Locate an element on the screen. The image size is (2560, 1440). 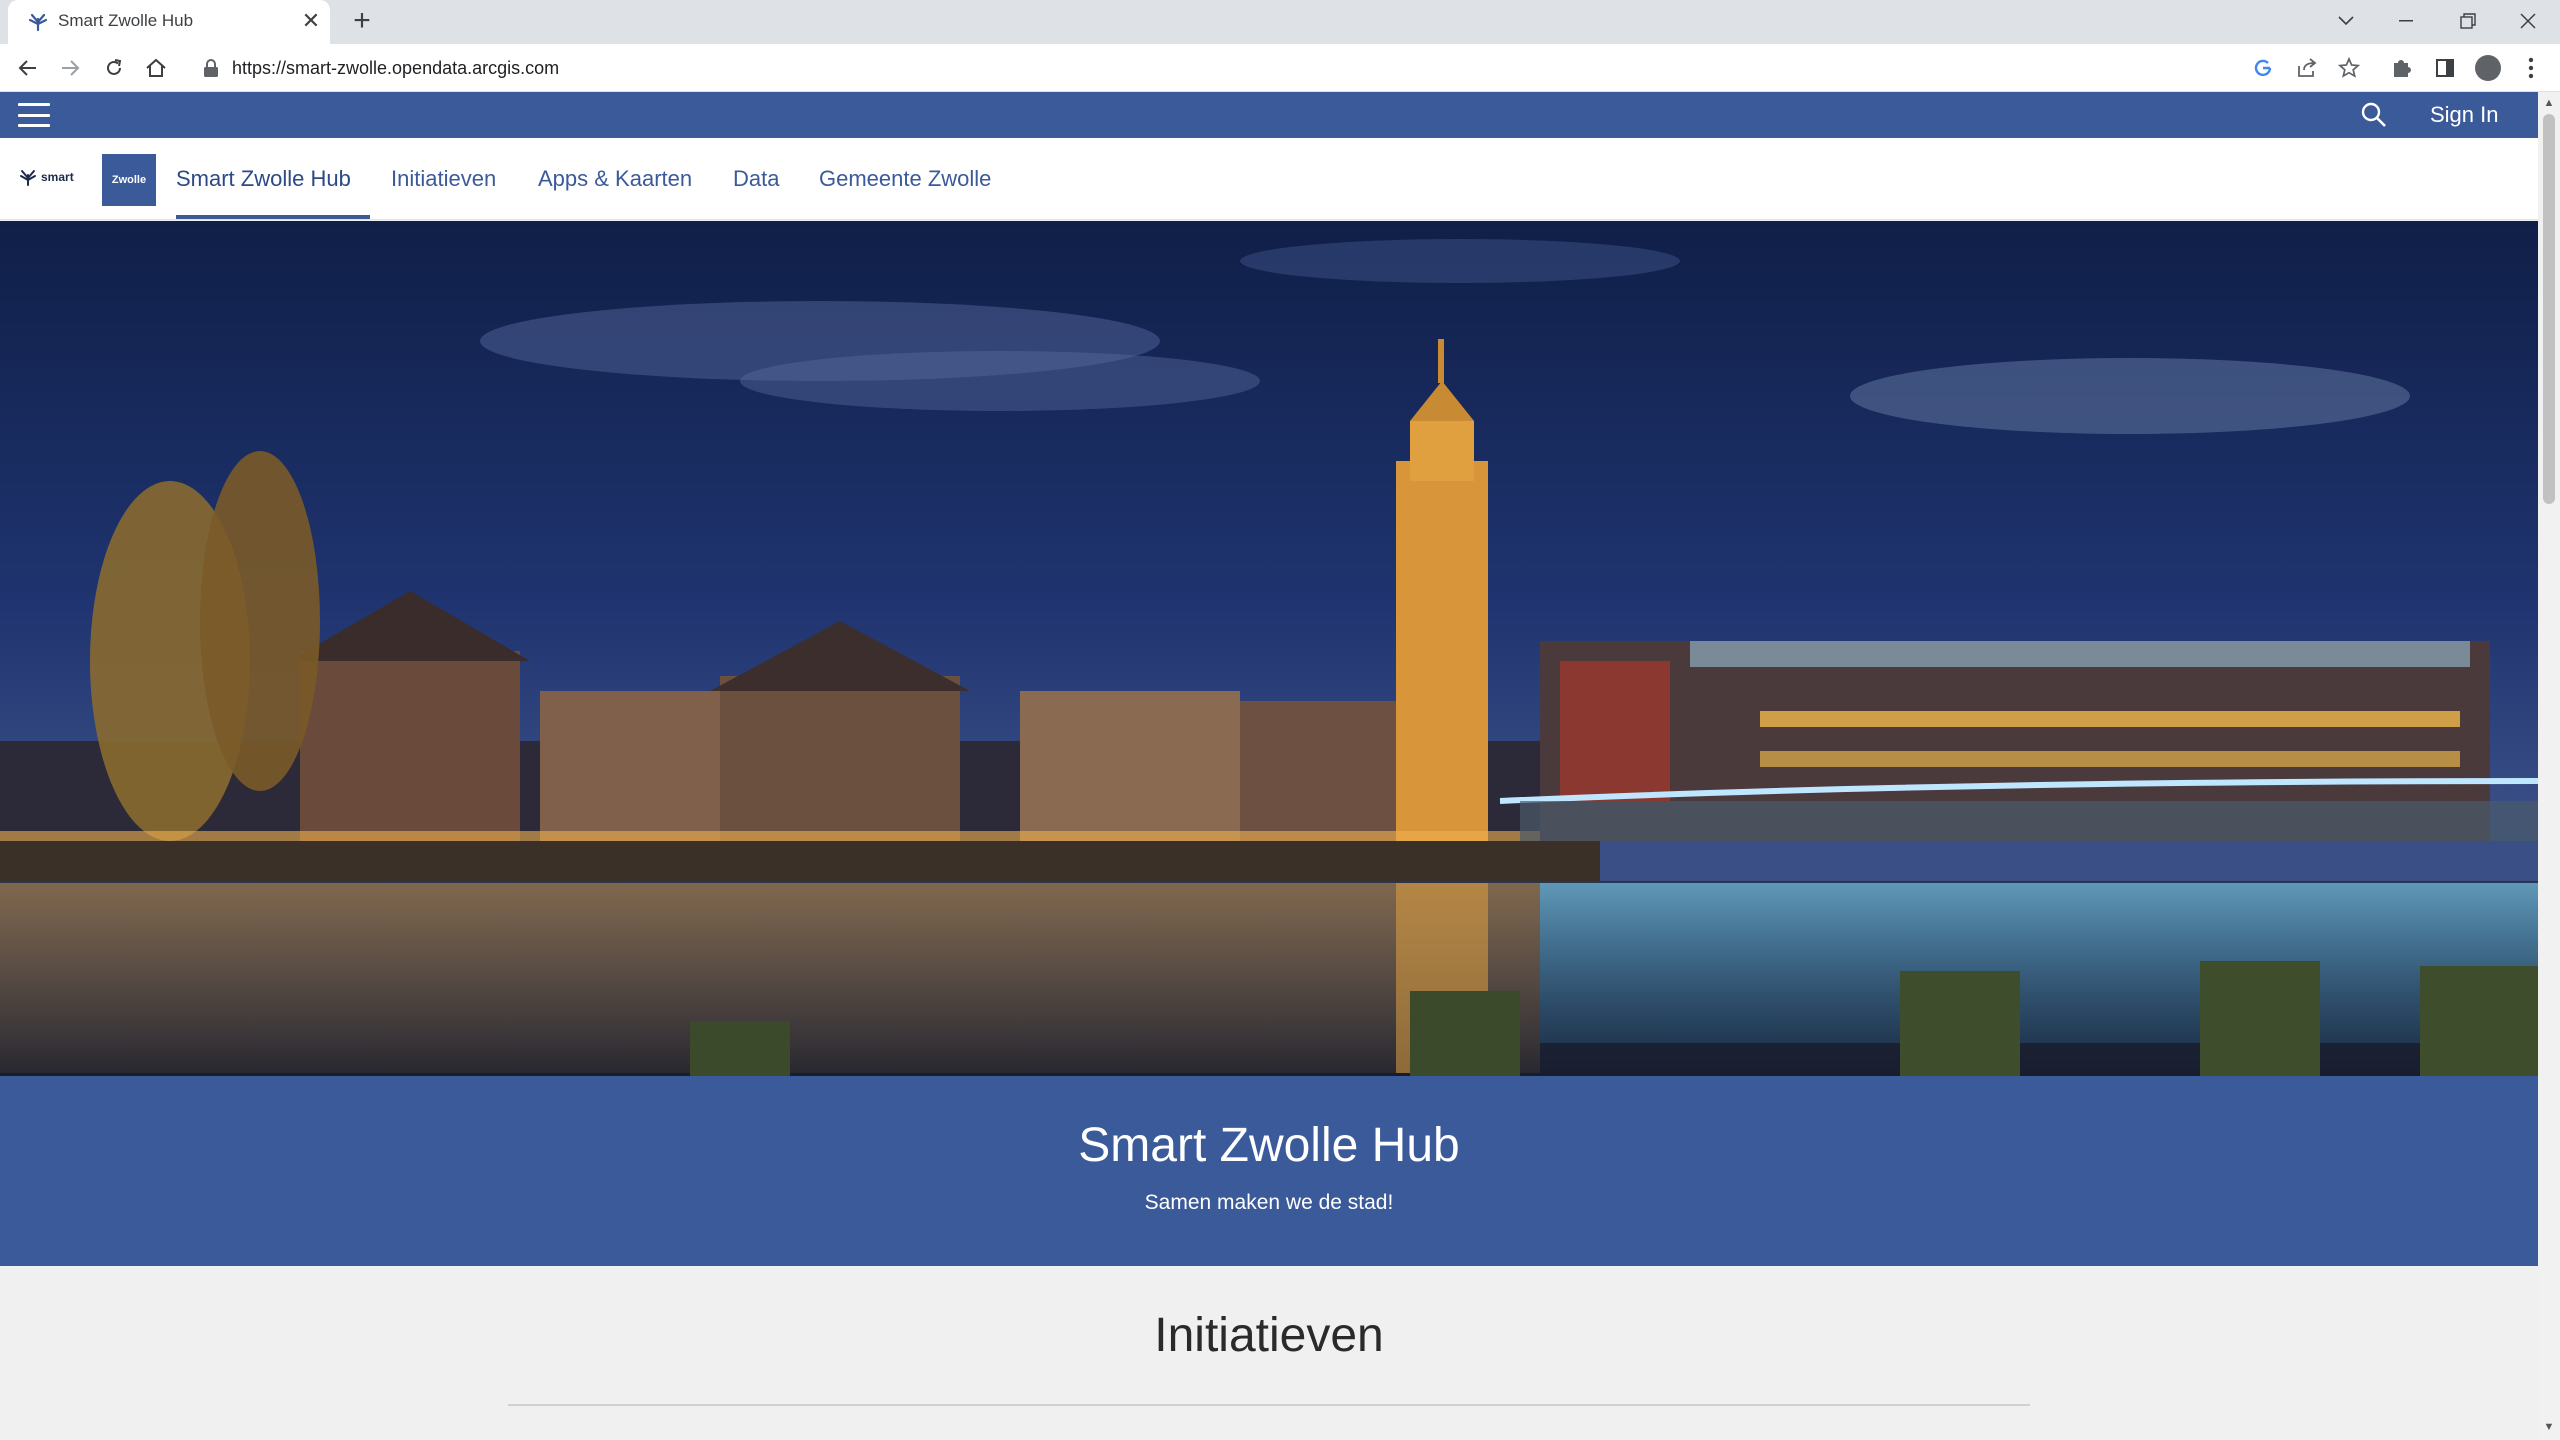
browser-toolbar: https://smart-zwolle.opendata.arcgis.com is located at coordinates (1280, 68).